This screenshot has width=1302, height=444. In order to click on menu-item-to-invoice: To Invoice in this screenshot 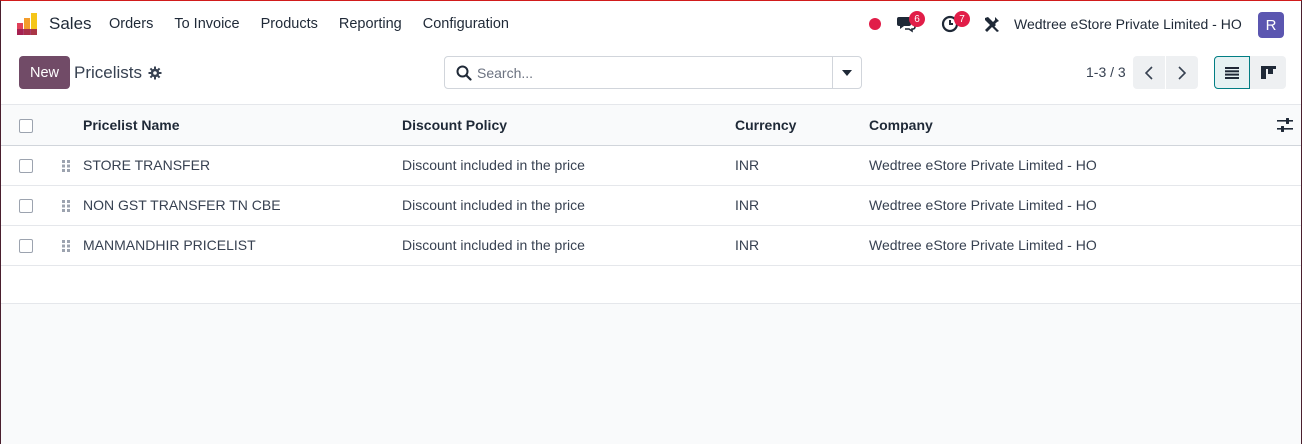, I will do `click(206, 24)`.